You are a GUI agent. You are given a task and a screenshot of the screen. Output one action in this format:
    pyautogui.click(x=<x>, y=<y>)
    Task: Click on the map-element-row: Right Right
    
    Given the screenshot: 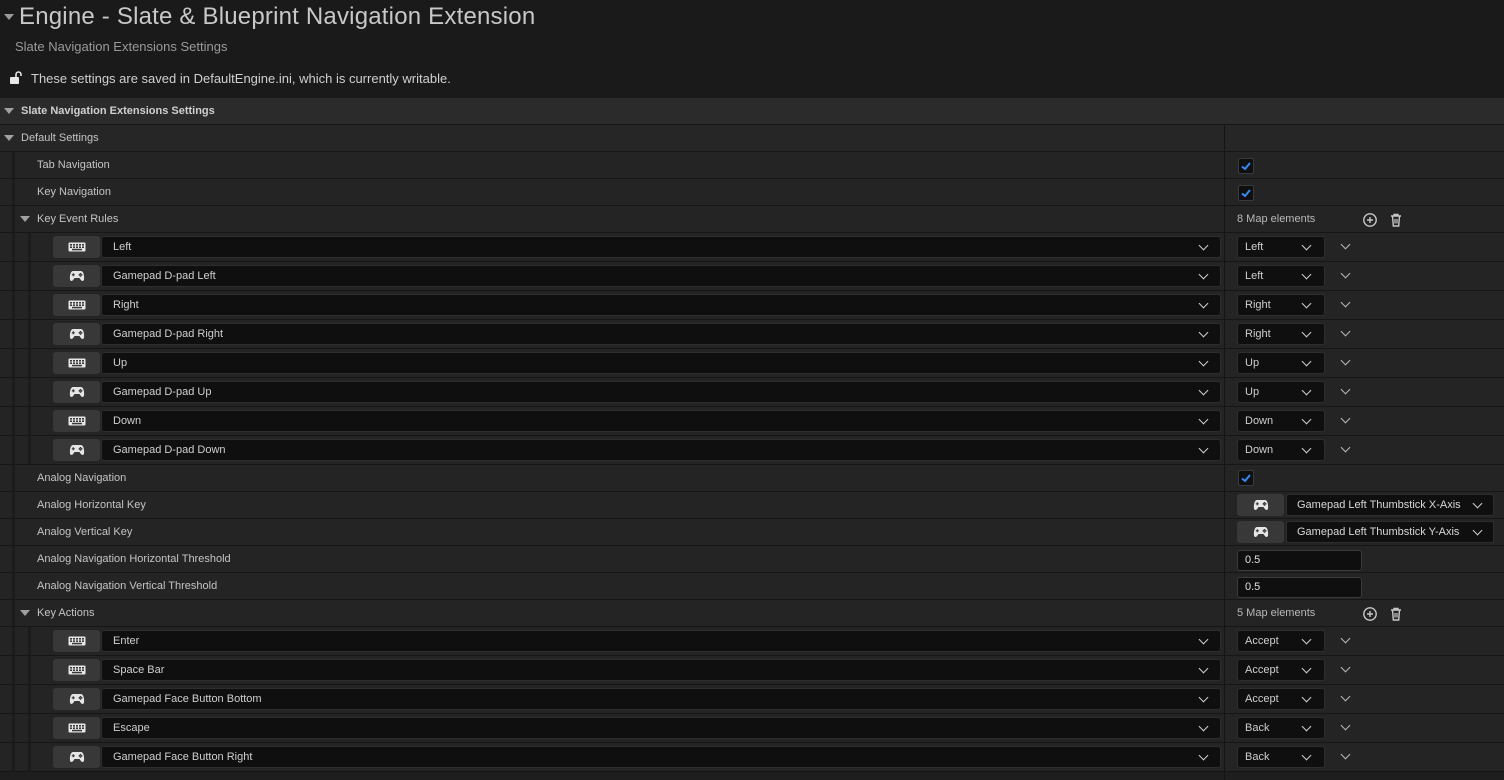 What is the action you would take?
    pyautogui.click(x=752, y=305)
    